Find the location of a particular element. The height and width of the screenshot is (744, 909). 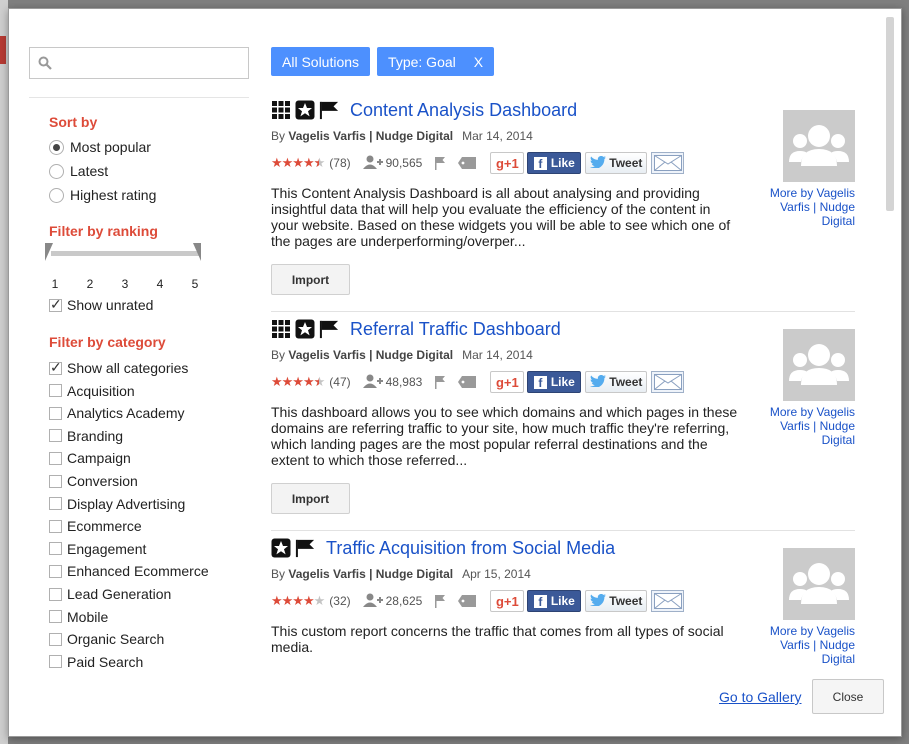

scrollbar-thumb is located at coordinates (890, 114).